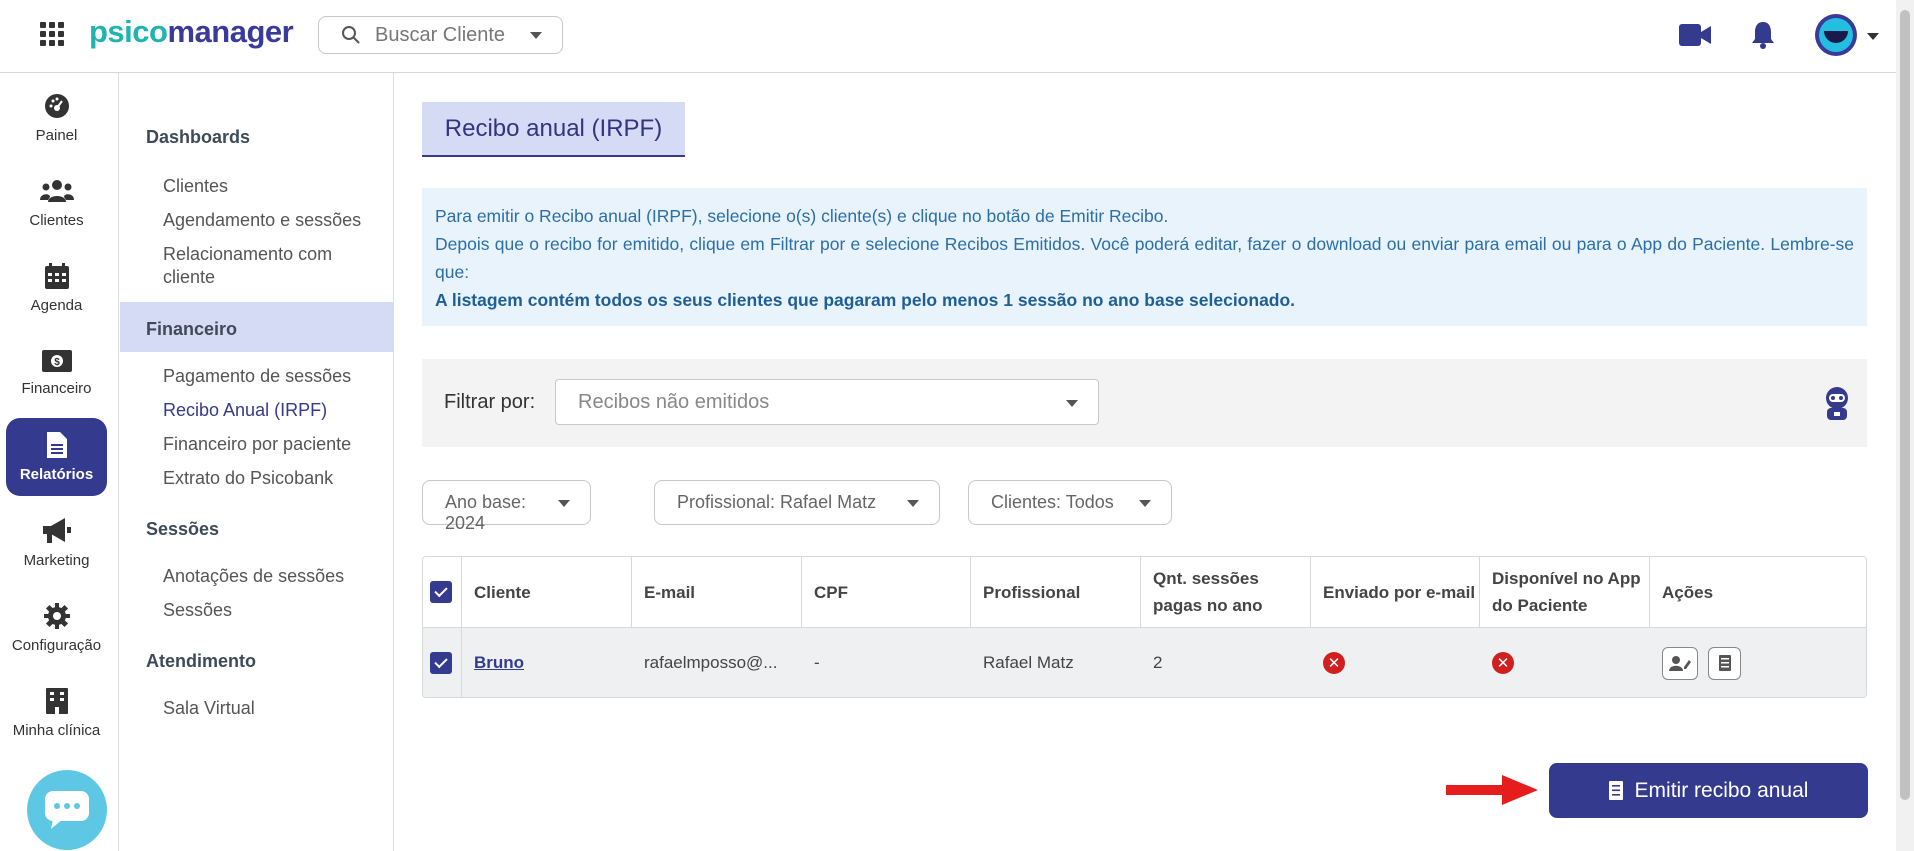 This screenshot has height=851, width=1914. What do you see at coordinates (1395, 662) in the screenshot?
I see `cell-enviado-email: ✕` at bounding box center [1395, 662].